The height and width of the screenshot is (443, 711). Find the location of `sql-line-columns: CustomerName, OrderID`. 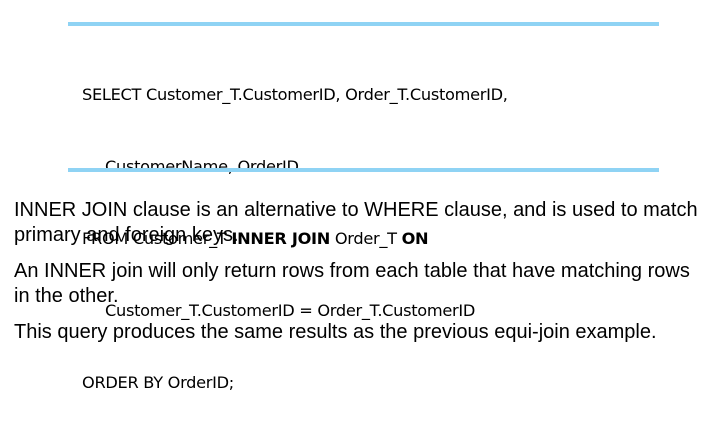

sql-line-columns: CustomerName, OrderID is located at coordinates (202, 166).